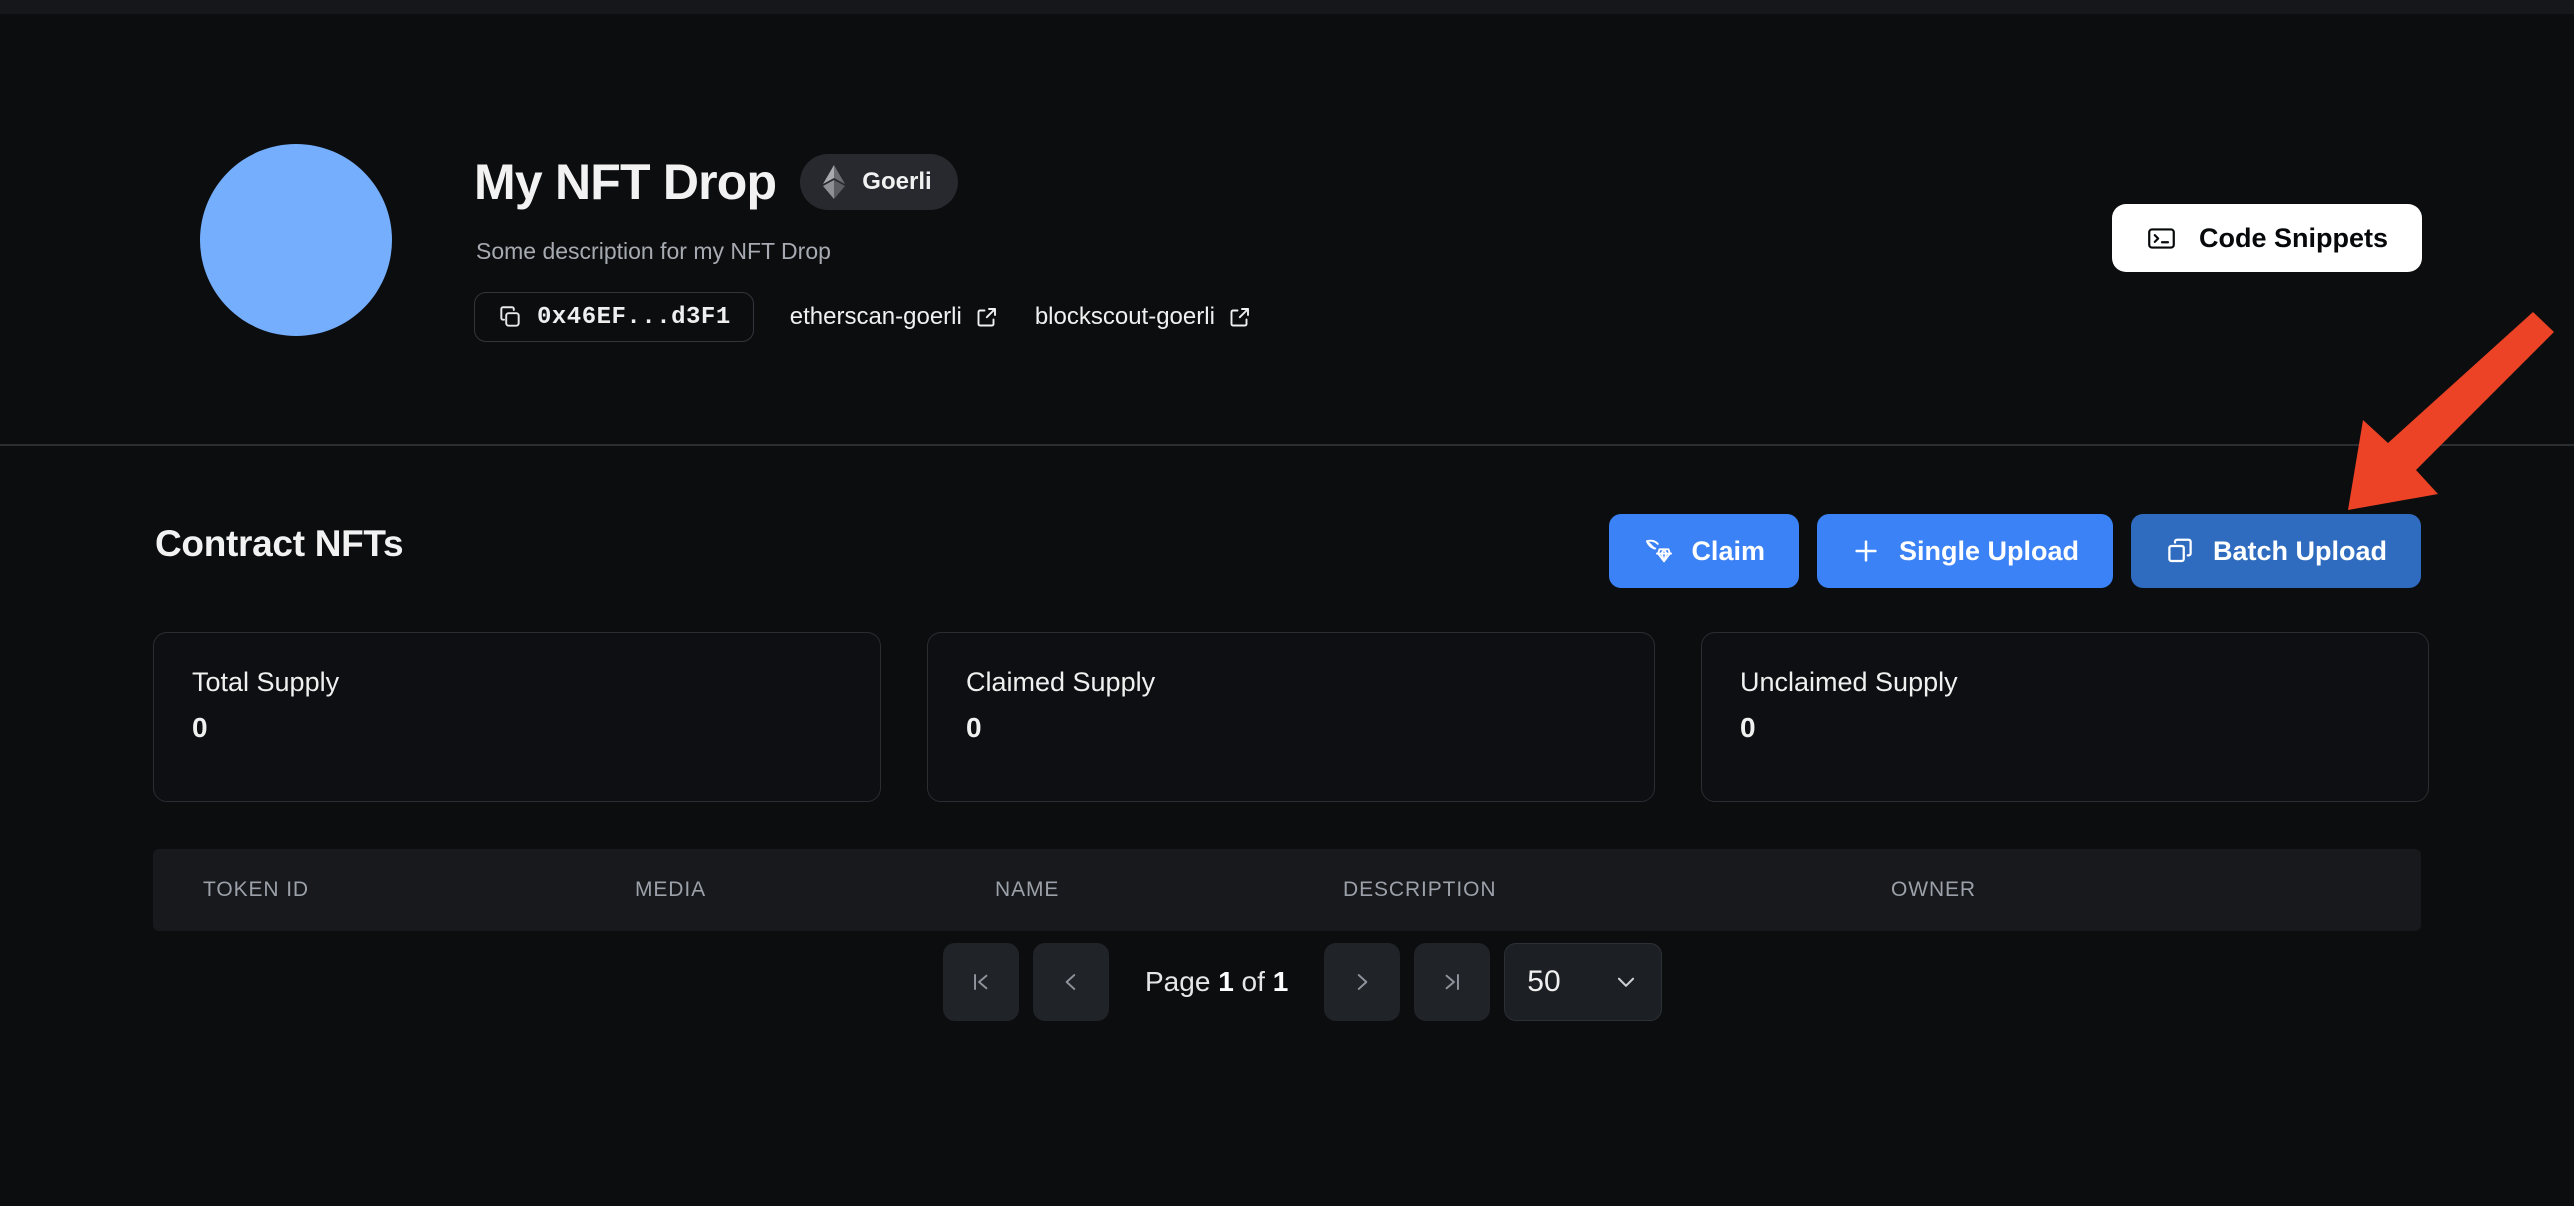  I want to click on nft-table-header: TOKEN ID MEDIA NAME DESCRIPTION OWNER, so click(1287, 890).